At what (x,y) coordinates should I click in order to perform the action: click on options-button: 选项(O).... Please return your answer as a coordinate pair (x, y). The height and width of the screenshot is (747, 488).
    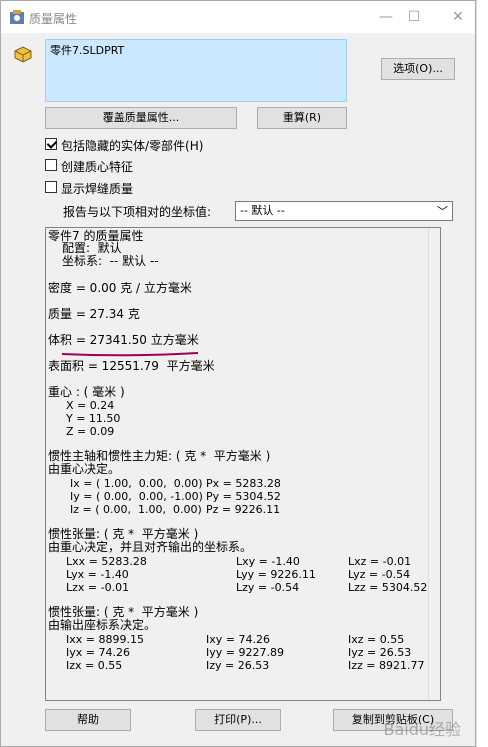
    Looking at the image, I should click on (418, 69).